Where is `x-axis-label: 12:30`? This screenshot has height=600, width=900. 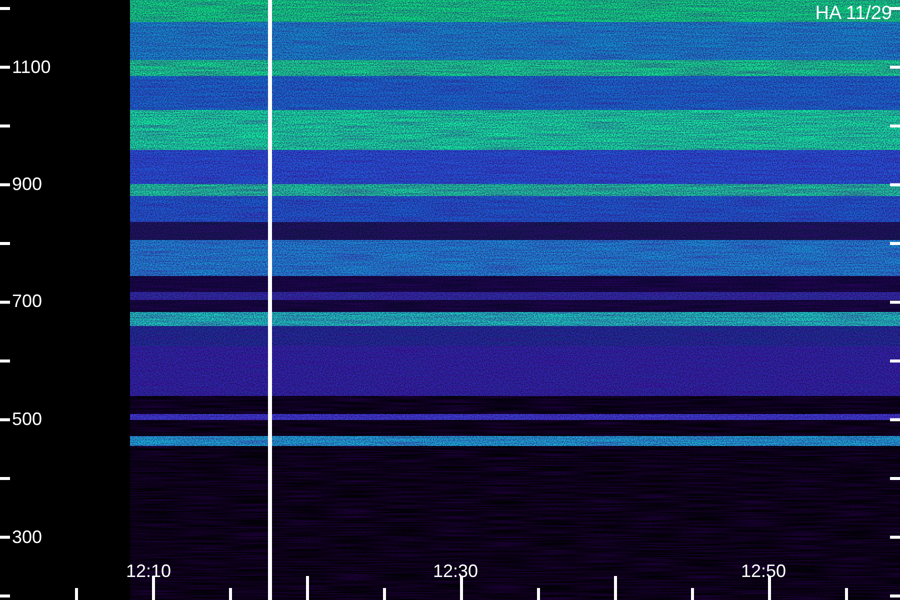
x-axis-label: 12:30 is located at coordinates (455, 571).